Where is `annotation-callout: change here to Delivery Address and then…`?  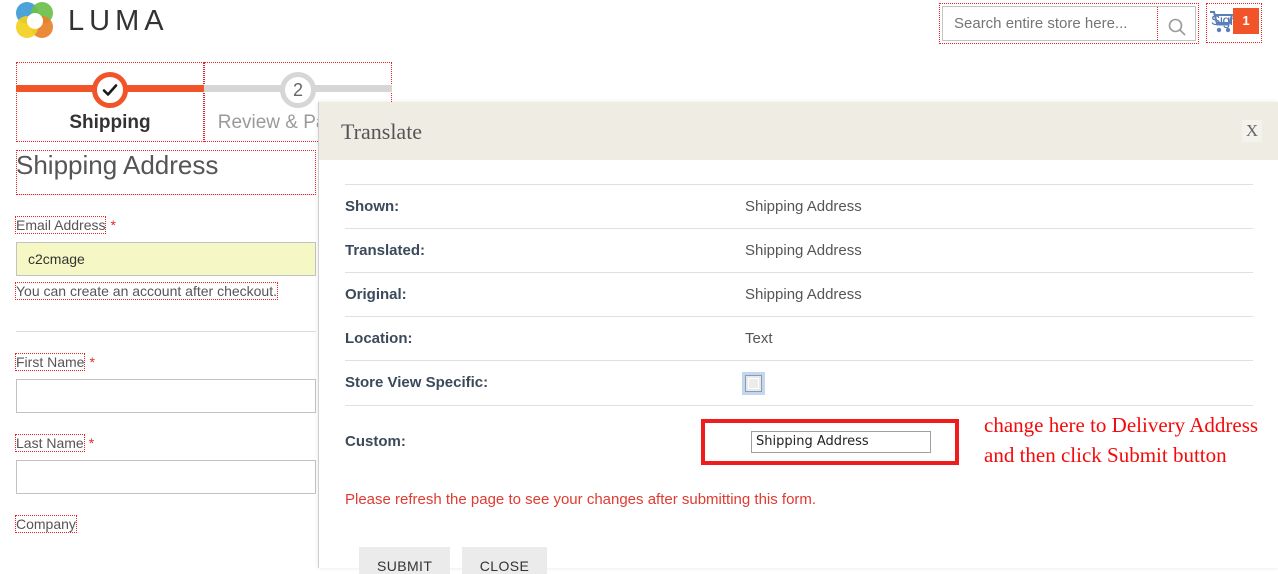 annotation-callout: change here to Delivery Address and then… is located at coordinates (1130, 440).